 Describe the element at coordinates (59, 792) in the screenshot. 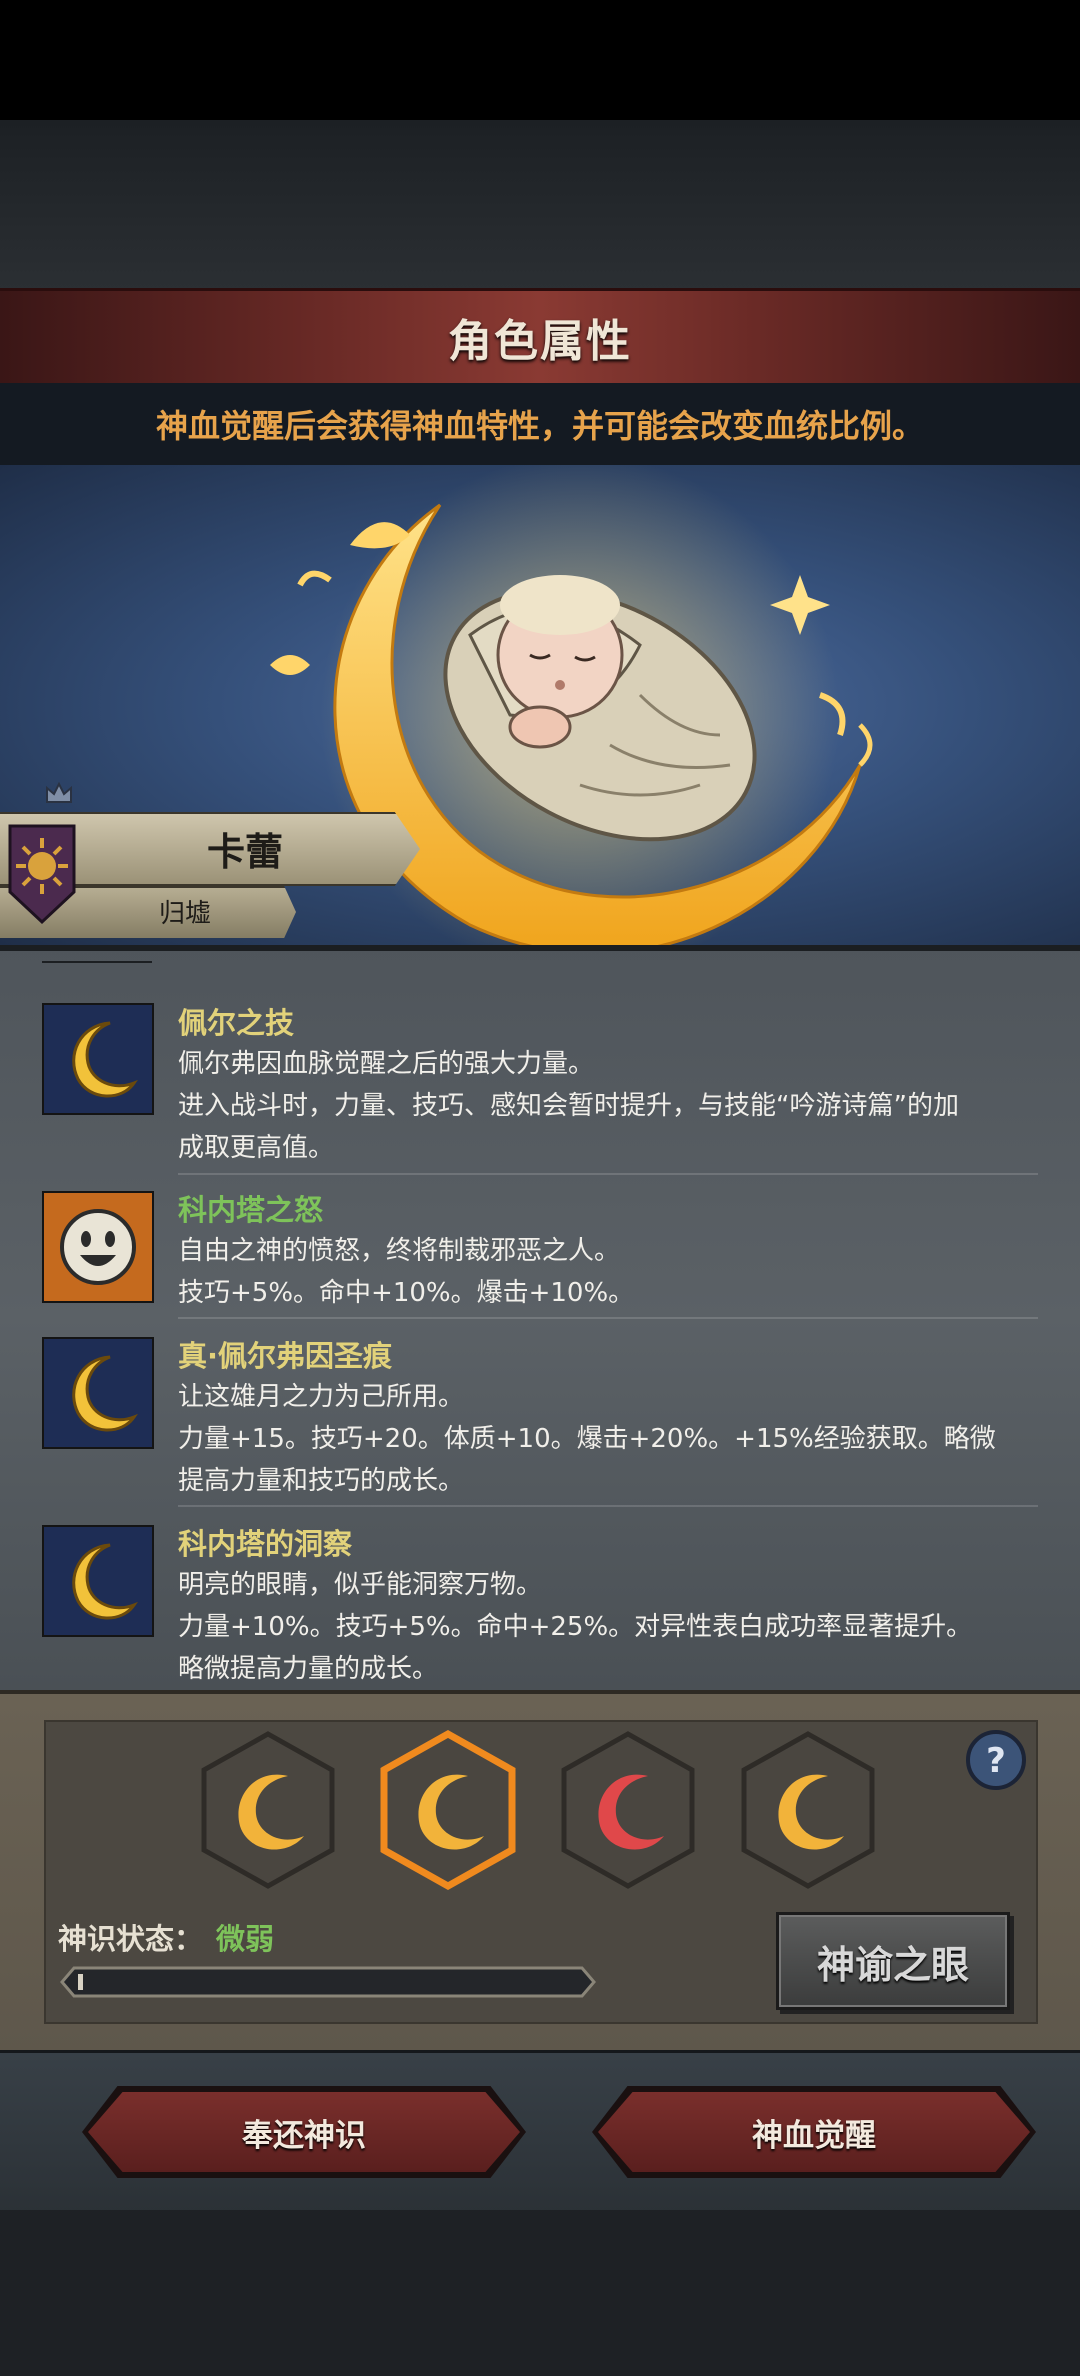

I see `crown-icon` at that location.